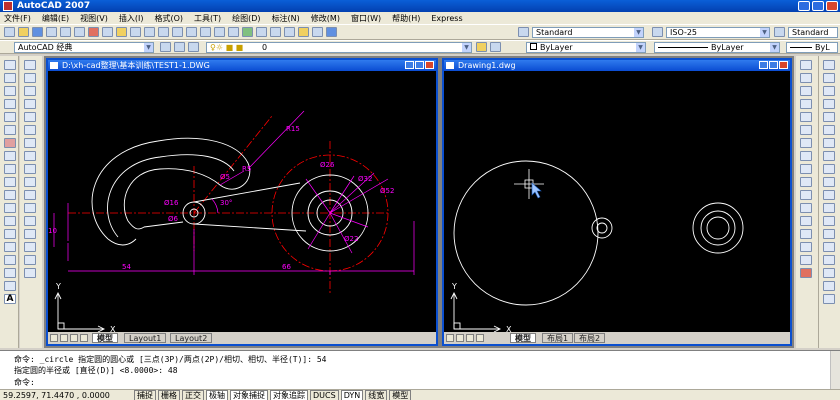 This screenshot has height=400, width=840. I want to click on snap-toggle: 捕捉, so click(145, 394).